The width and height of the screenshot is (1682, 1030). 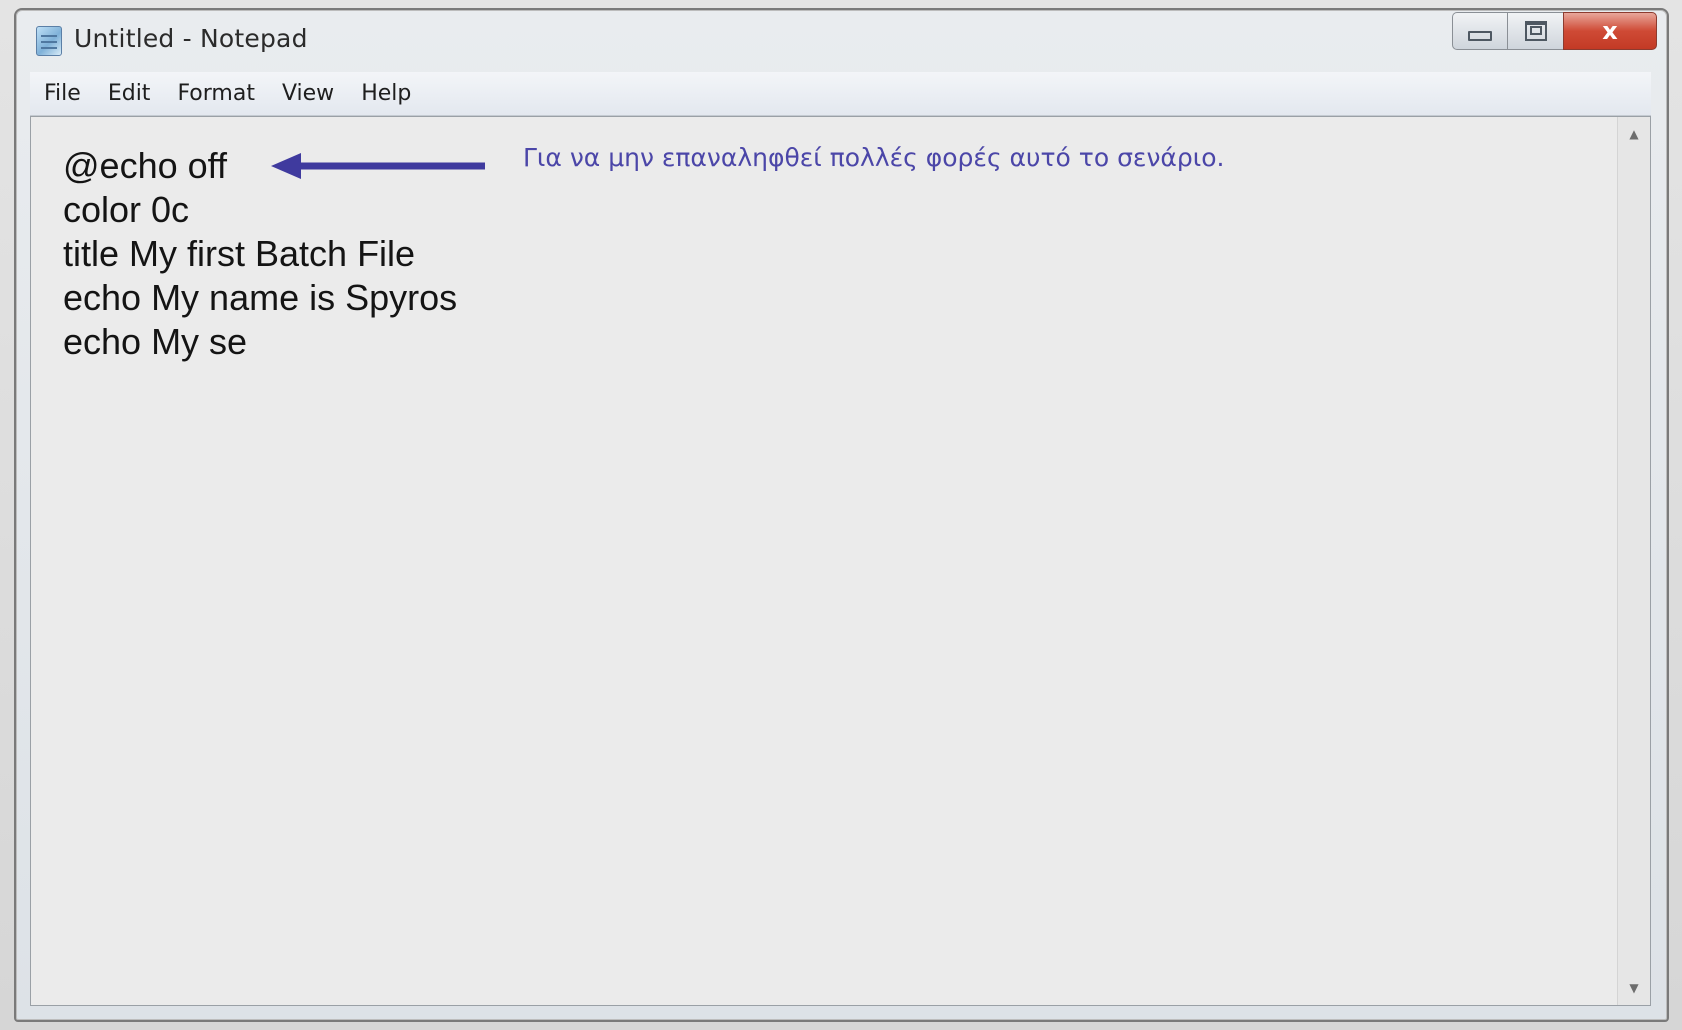 I want to click on vertical-scrollbar: ▲ ▼, so click(x=1633, y=561).